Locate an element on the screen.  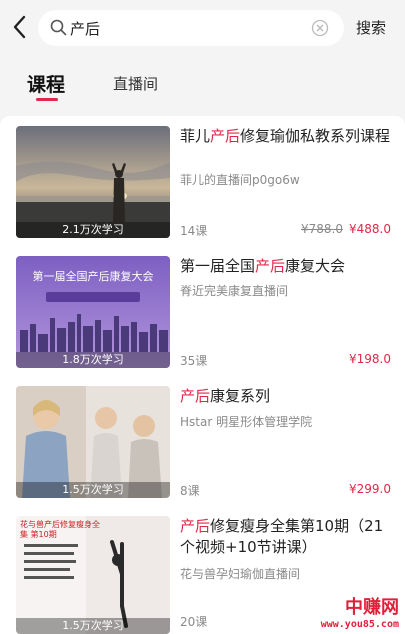
course-thumbnail: 2.1万次学习 is located at coordinates (93, 182).